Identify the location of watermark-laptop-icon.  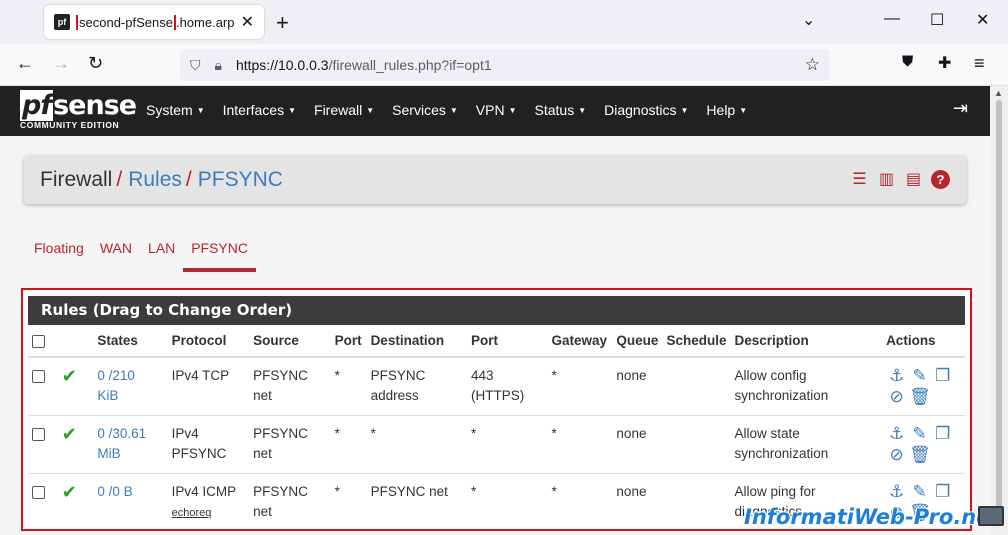
(991, 516).